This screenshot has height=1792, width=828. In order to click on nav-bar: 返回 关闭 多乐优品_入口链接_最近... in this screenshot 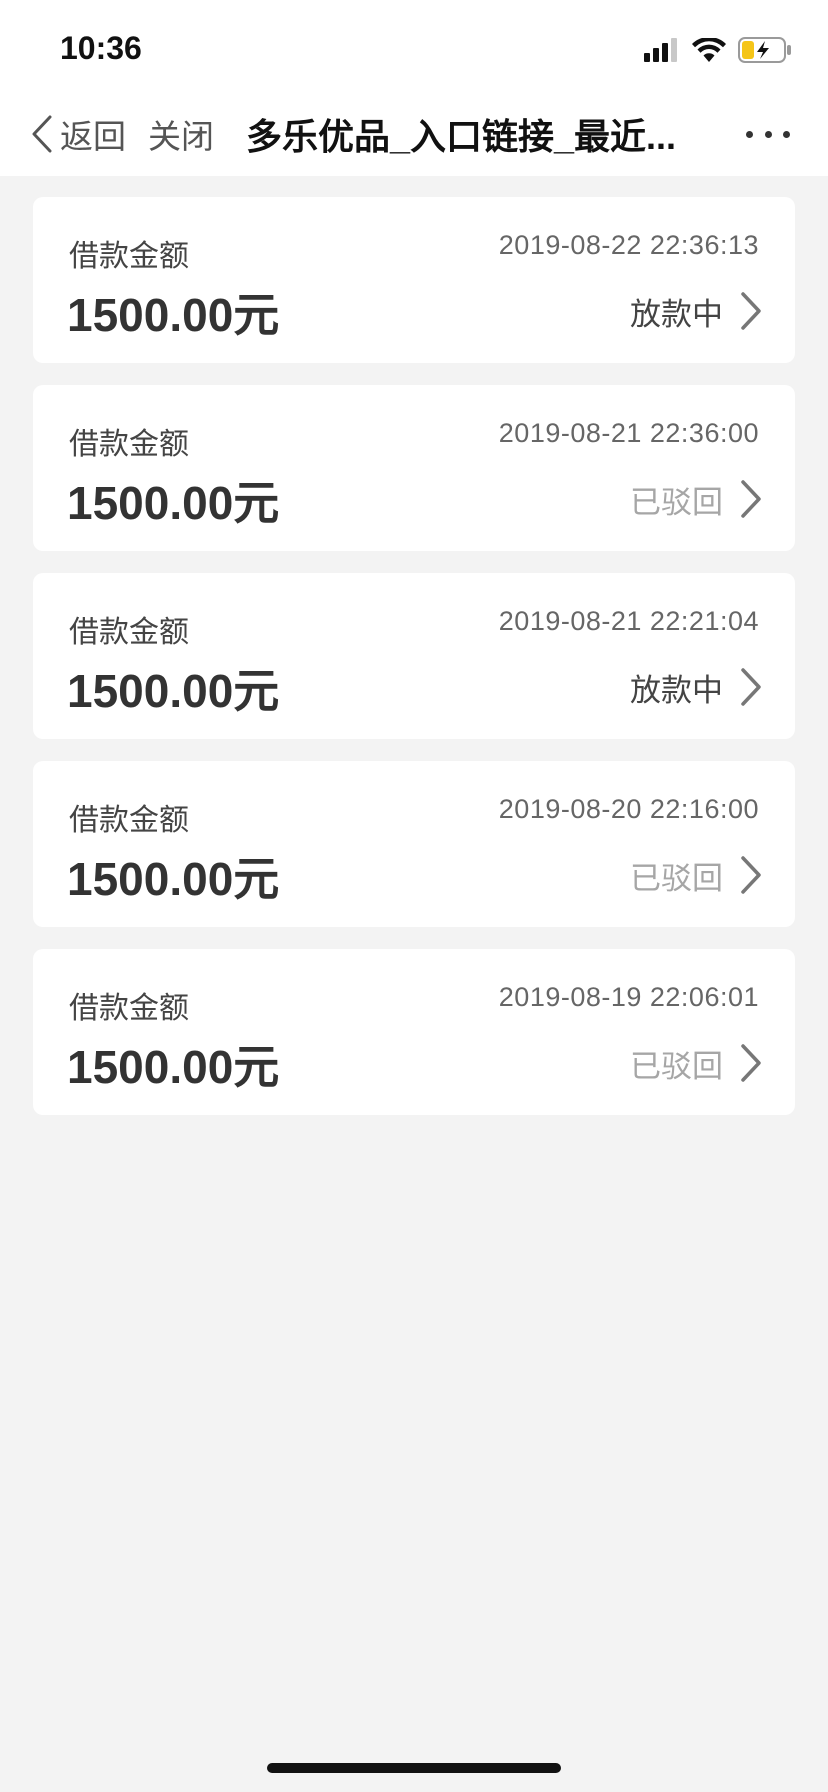, I will do `click(414, 134)`.